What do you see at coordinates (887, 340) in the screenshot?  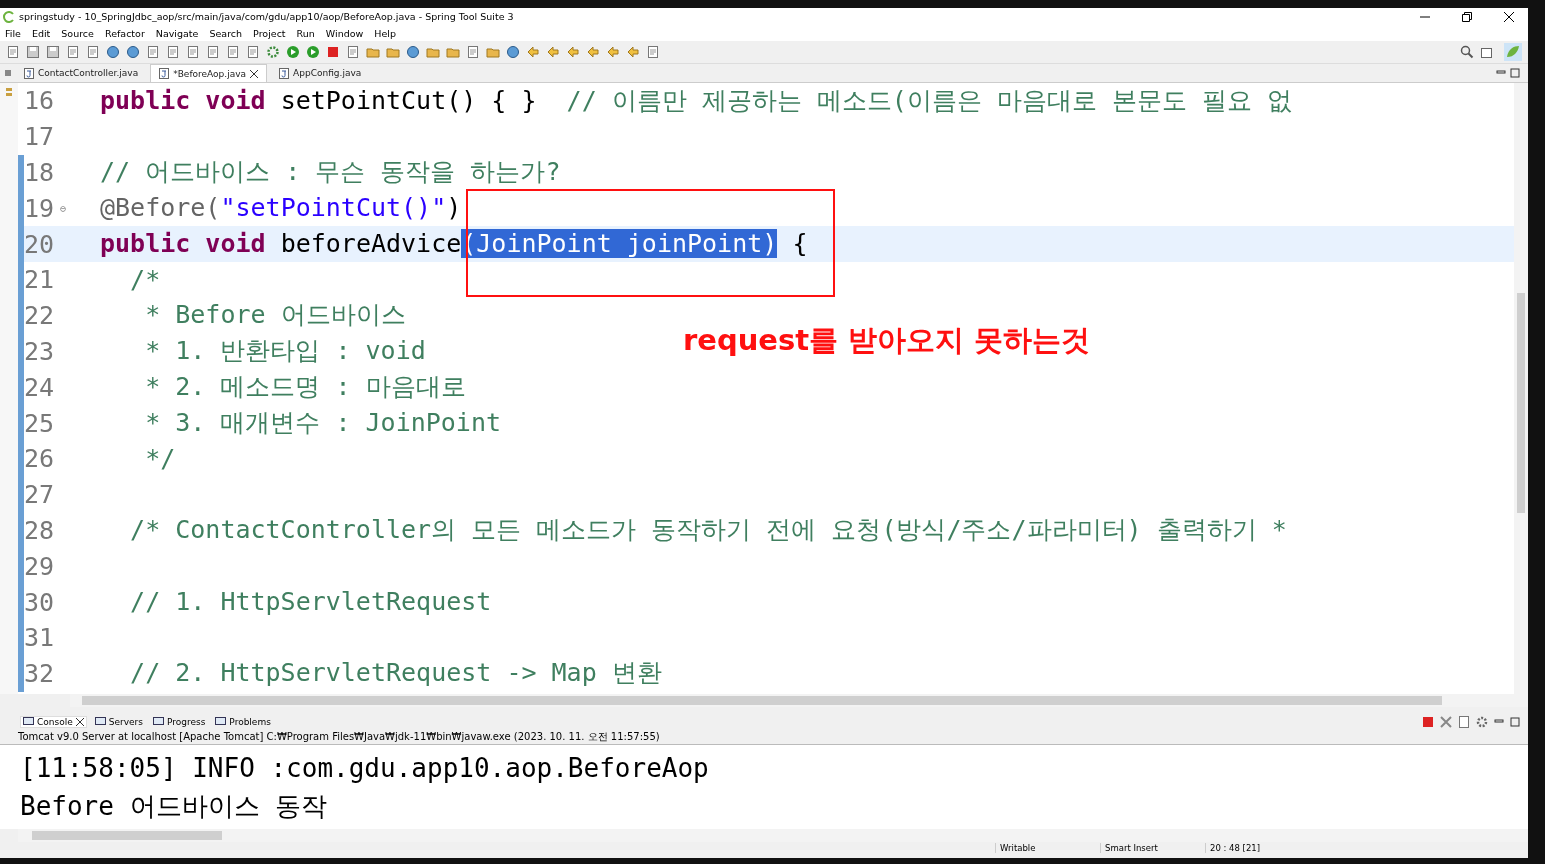 I see `annotation-text: request를 받아오지 못하는것` at bounding box center [887, 340].